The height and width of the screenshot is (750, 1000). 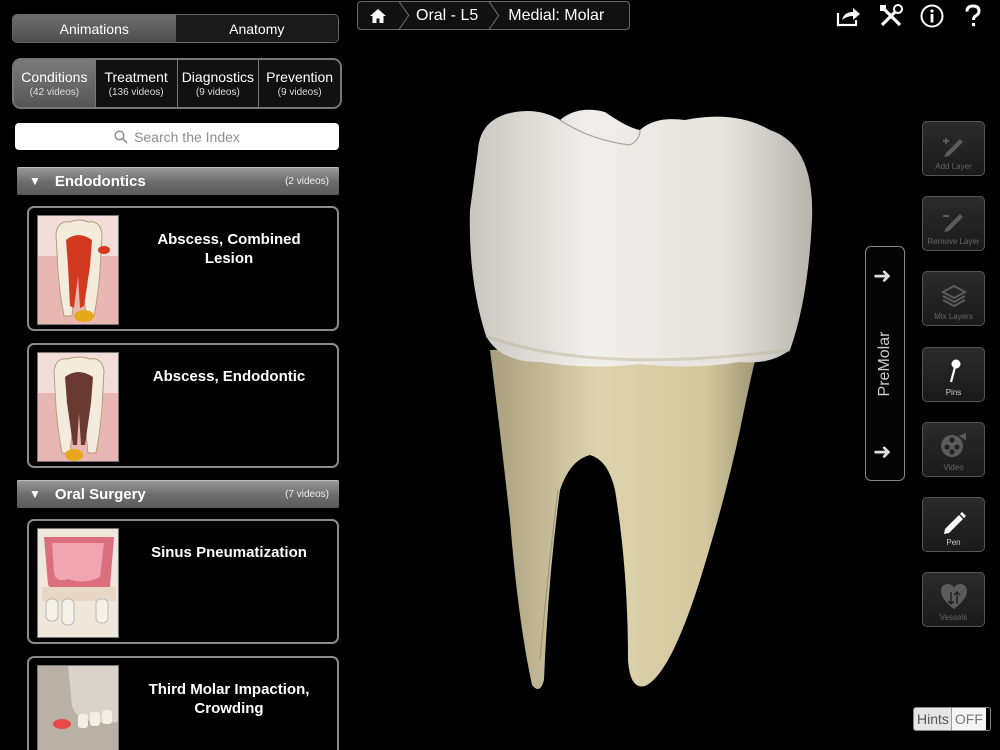 What do you see at coordinates (136, 76) in the screenshot?
I see `category-label: Treatment` at bounding box center [136, 76].